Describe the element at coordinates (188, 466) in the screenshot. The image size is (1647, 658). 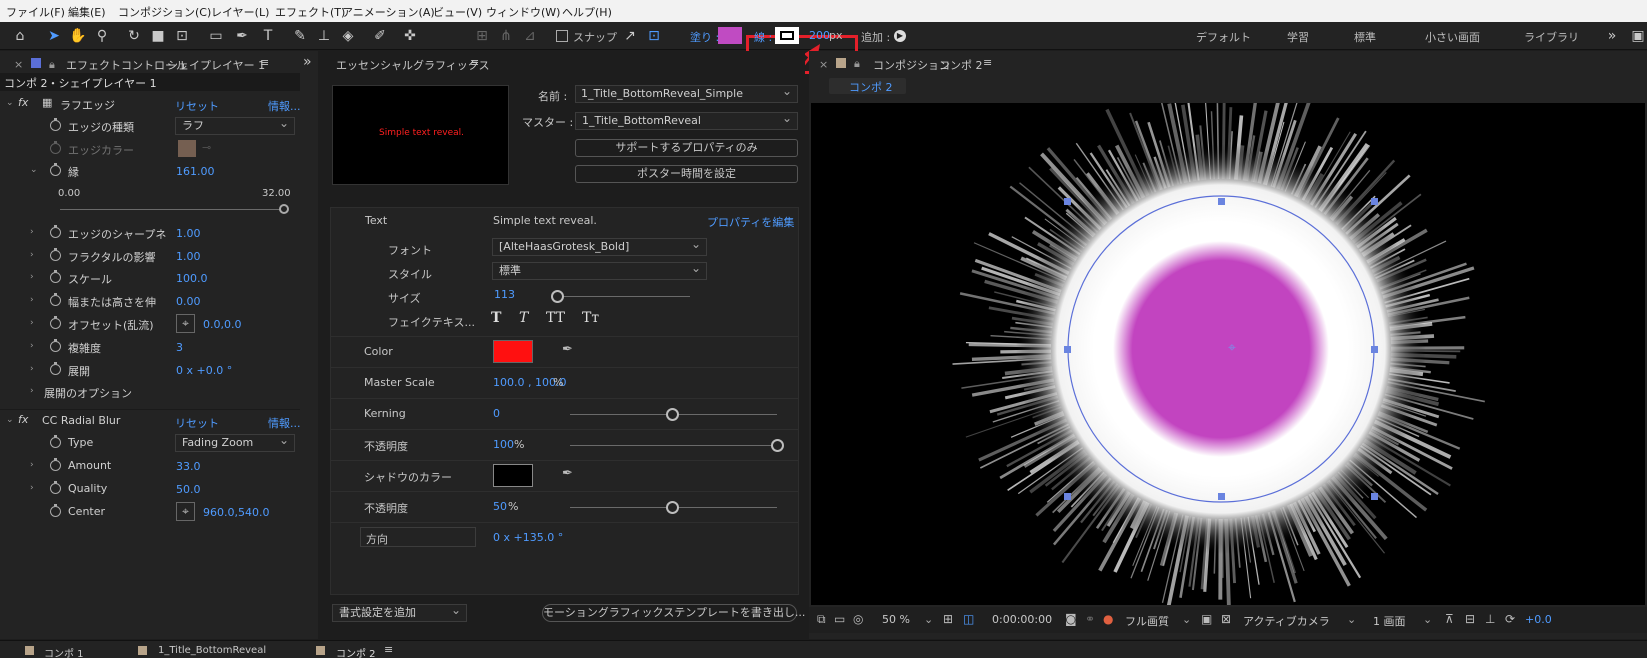
I see `prop-value: 33.0` at that location.